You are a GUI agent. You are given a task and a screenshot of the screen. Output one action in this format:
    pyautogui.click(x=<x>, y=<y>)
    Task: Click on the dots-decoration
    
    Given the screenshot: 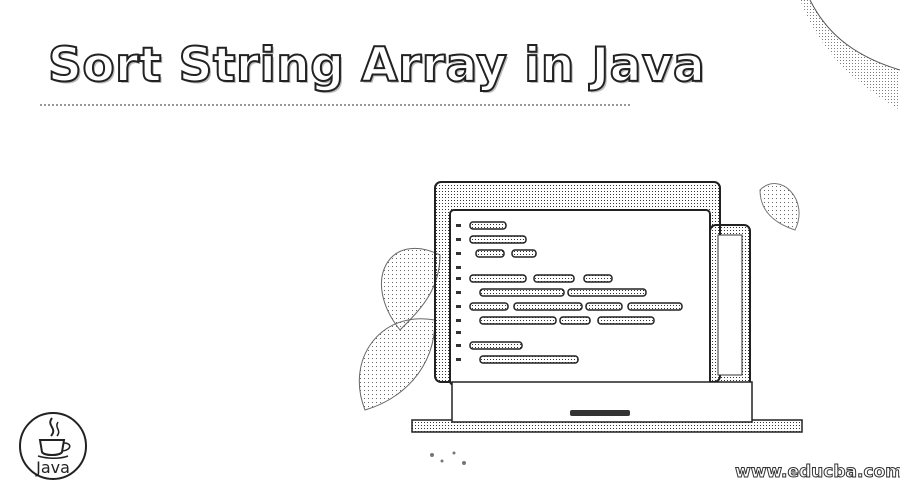 What is the action you would take?
    pyautogui.click(x=448, y=458)
    